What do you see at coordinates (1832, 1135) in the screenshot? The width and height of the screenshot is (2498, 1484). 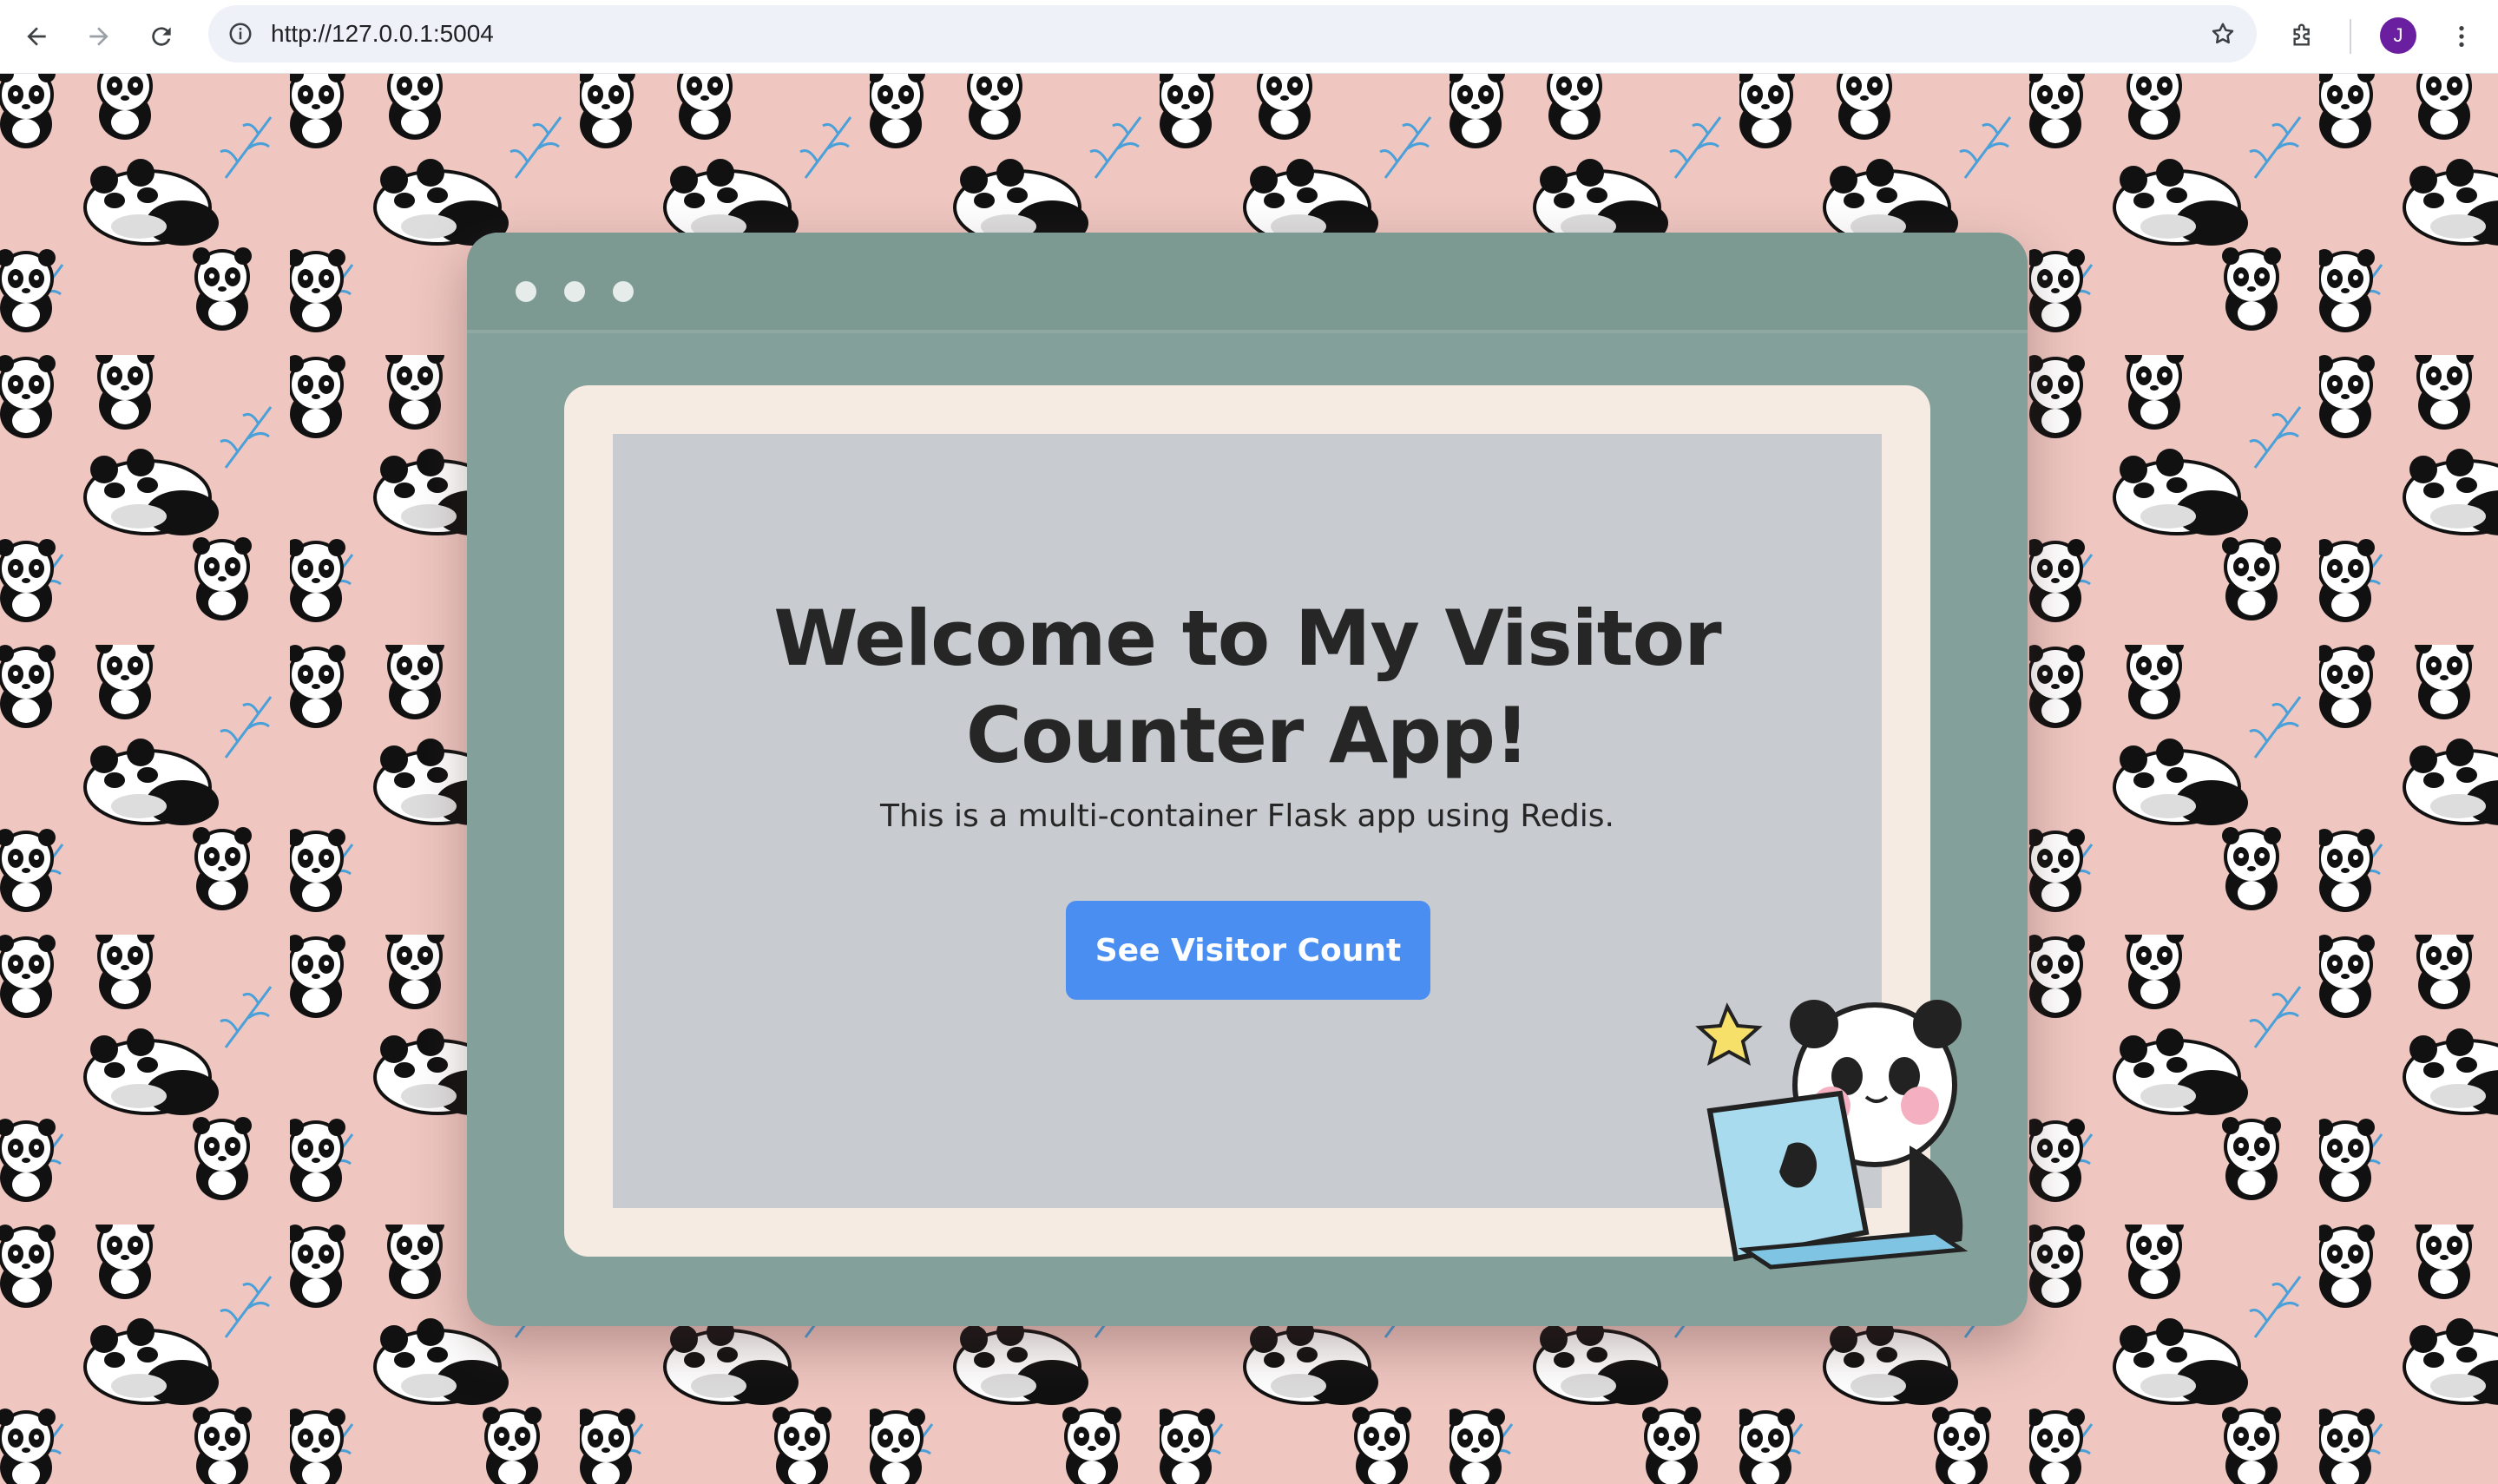 I see `panda-mascot-icon` at bounding box center [1832, 1135].